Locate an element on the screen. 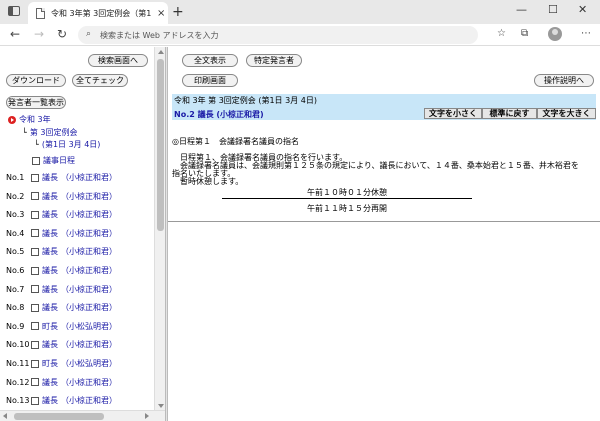 Image resolution: width=600 pixels, height=421 pixels. more-icon: ⋯ is located at coordinates (586, 33).